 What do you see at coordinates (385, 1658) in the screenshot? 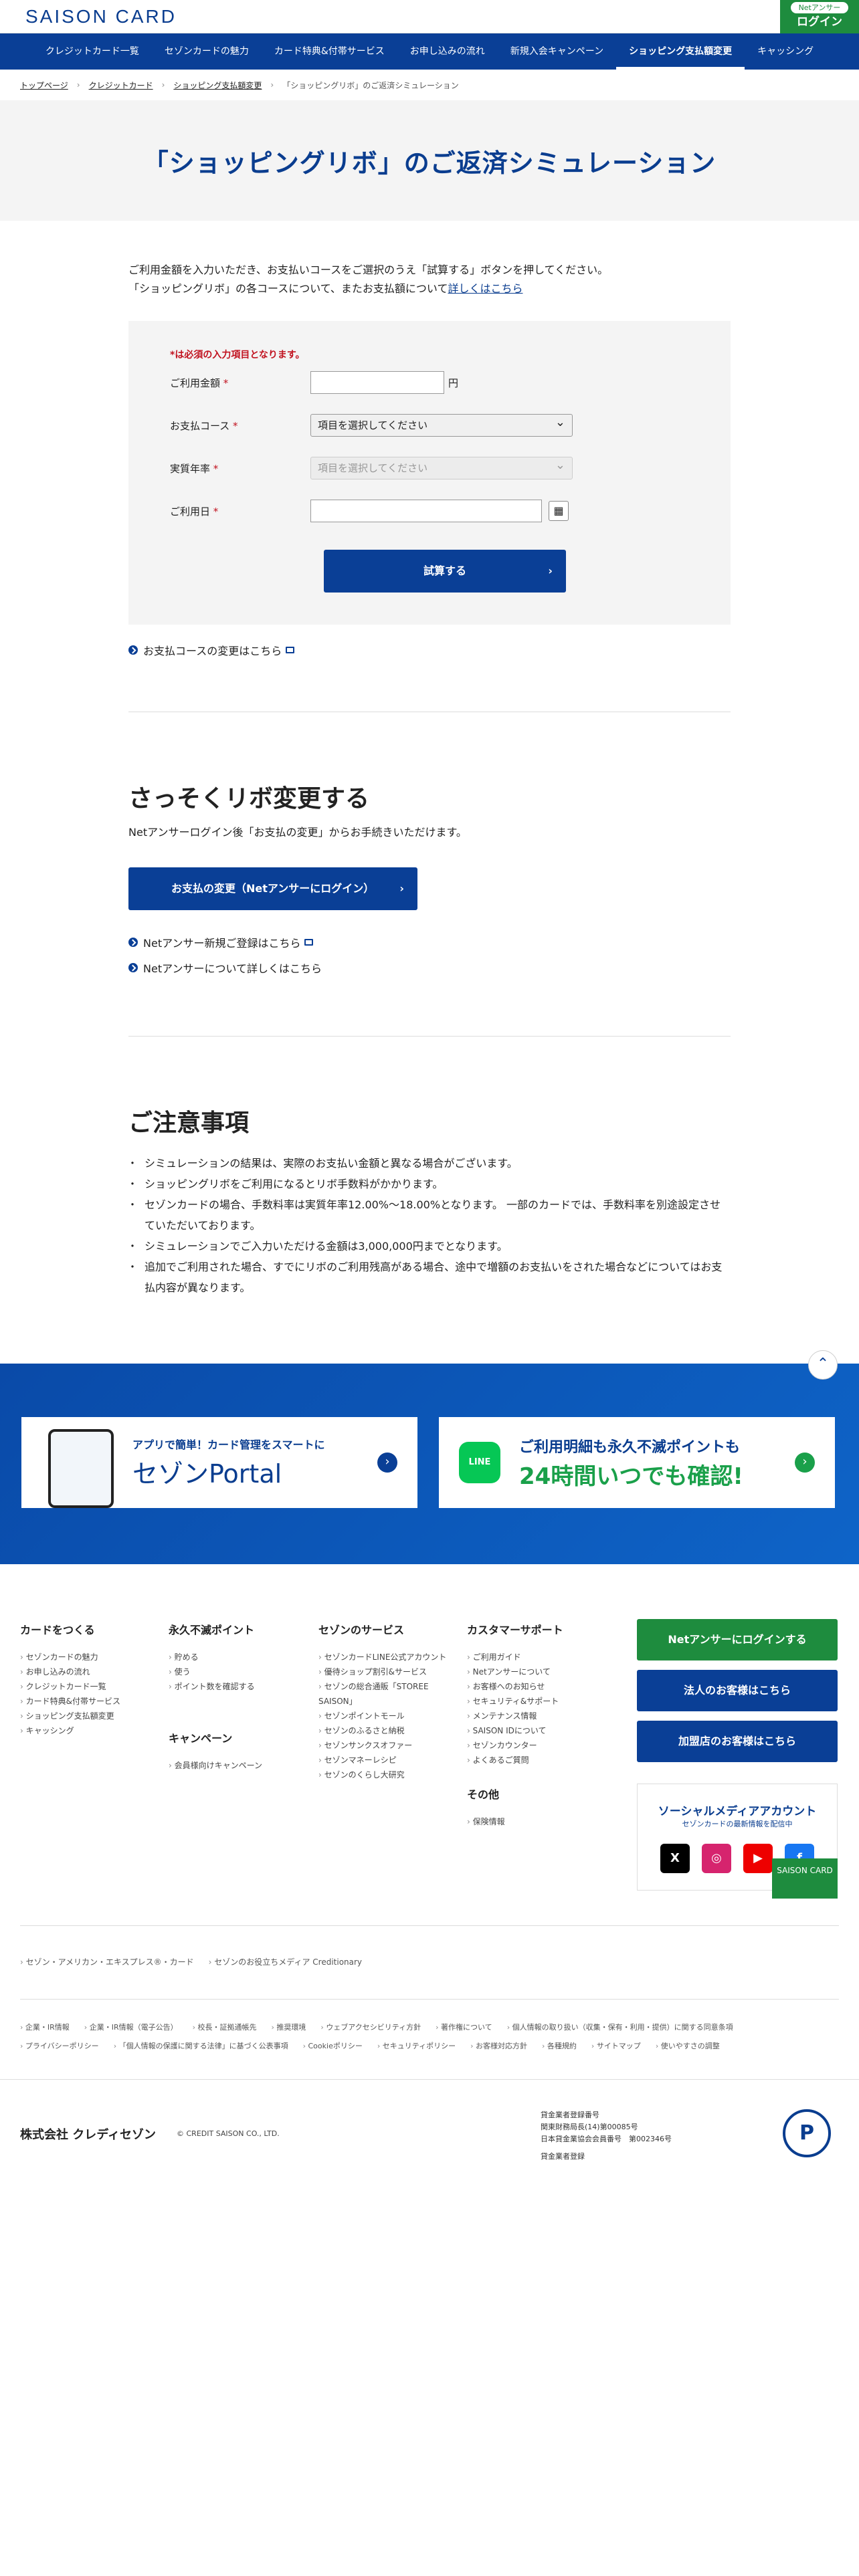
I see `footer-link: セゾンカードLINE公式アカウント` at bounding box center [385, 1658].